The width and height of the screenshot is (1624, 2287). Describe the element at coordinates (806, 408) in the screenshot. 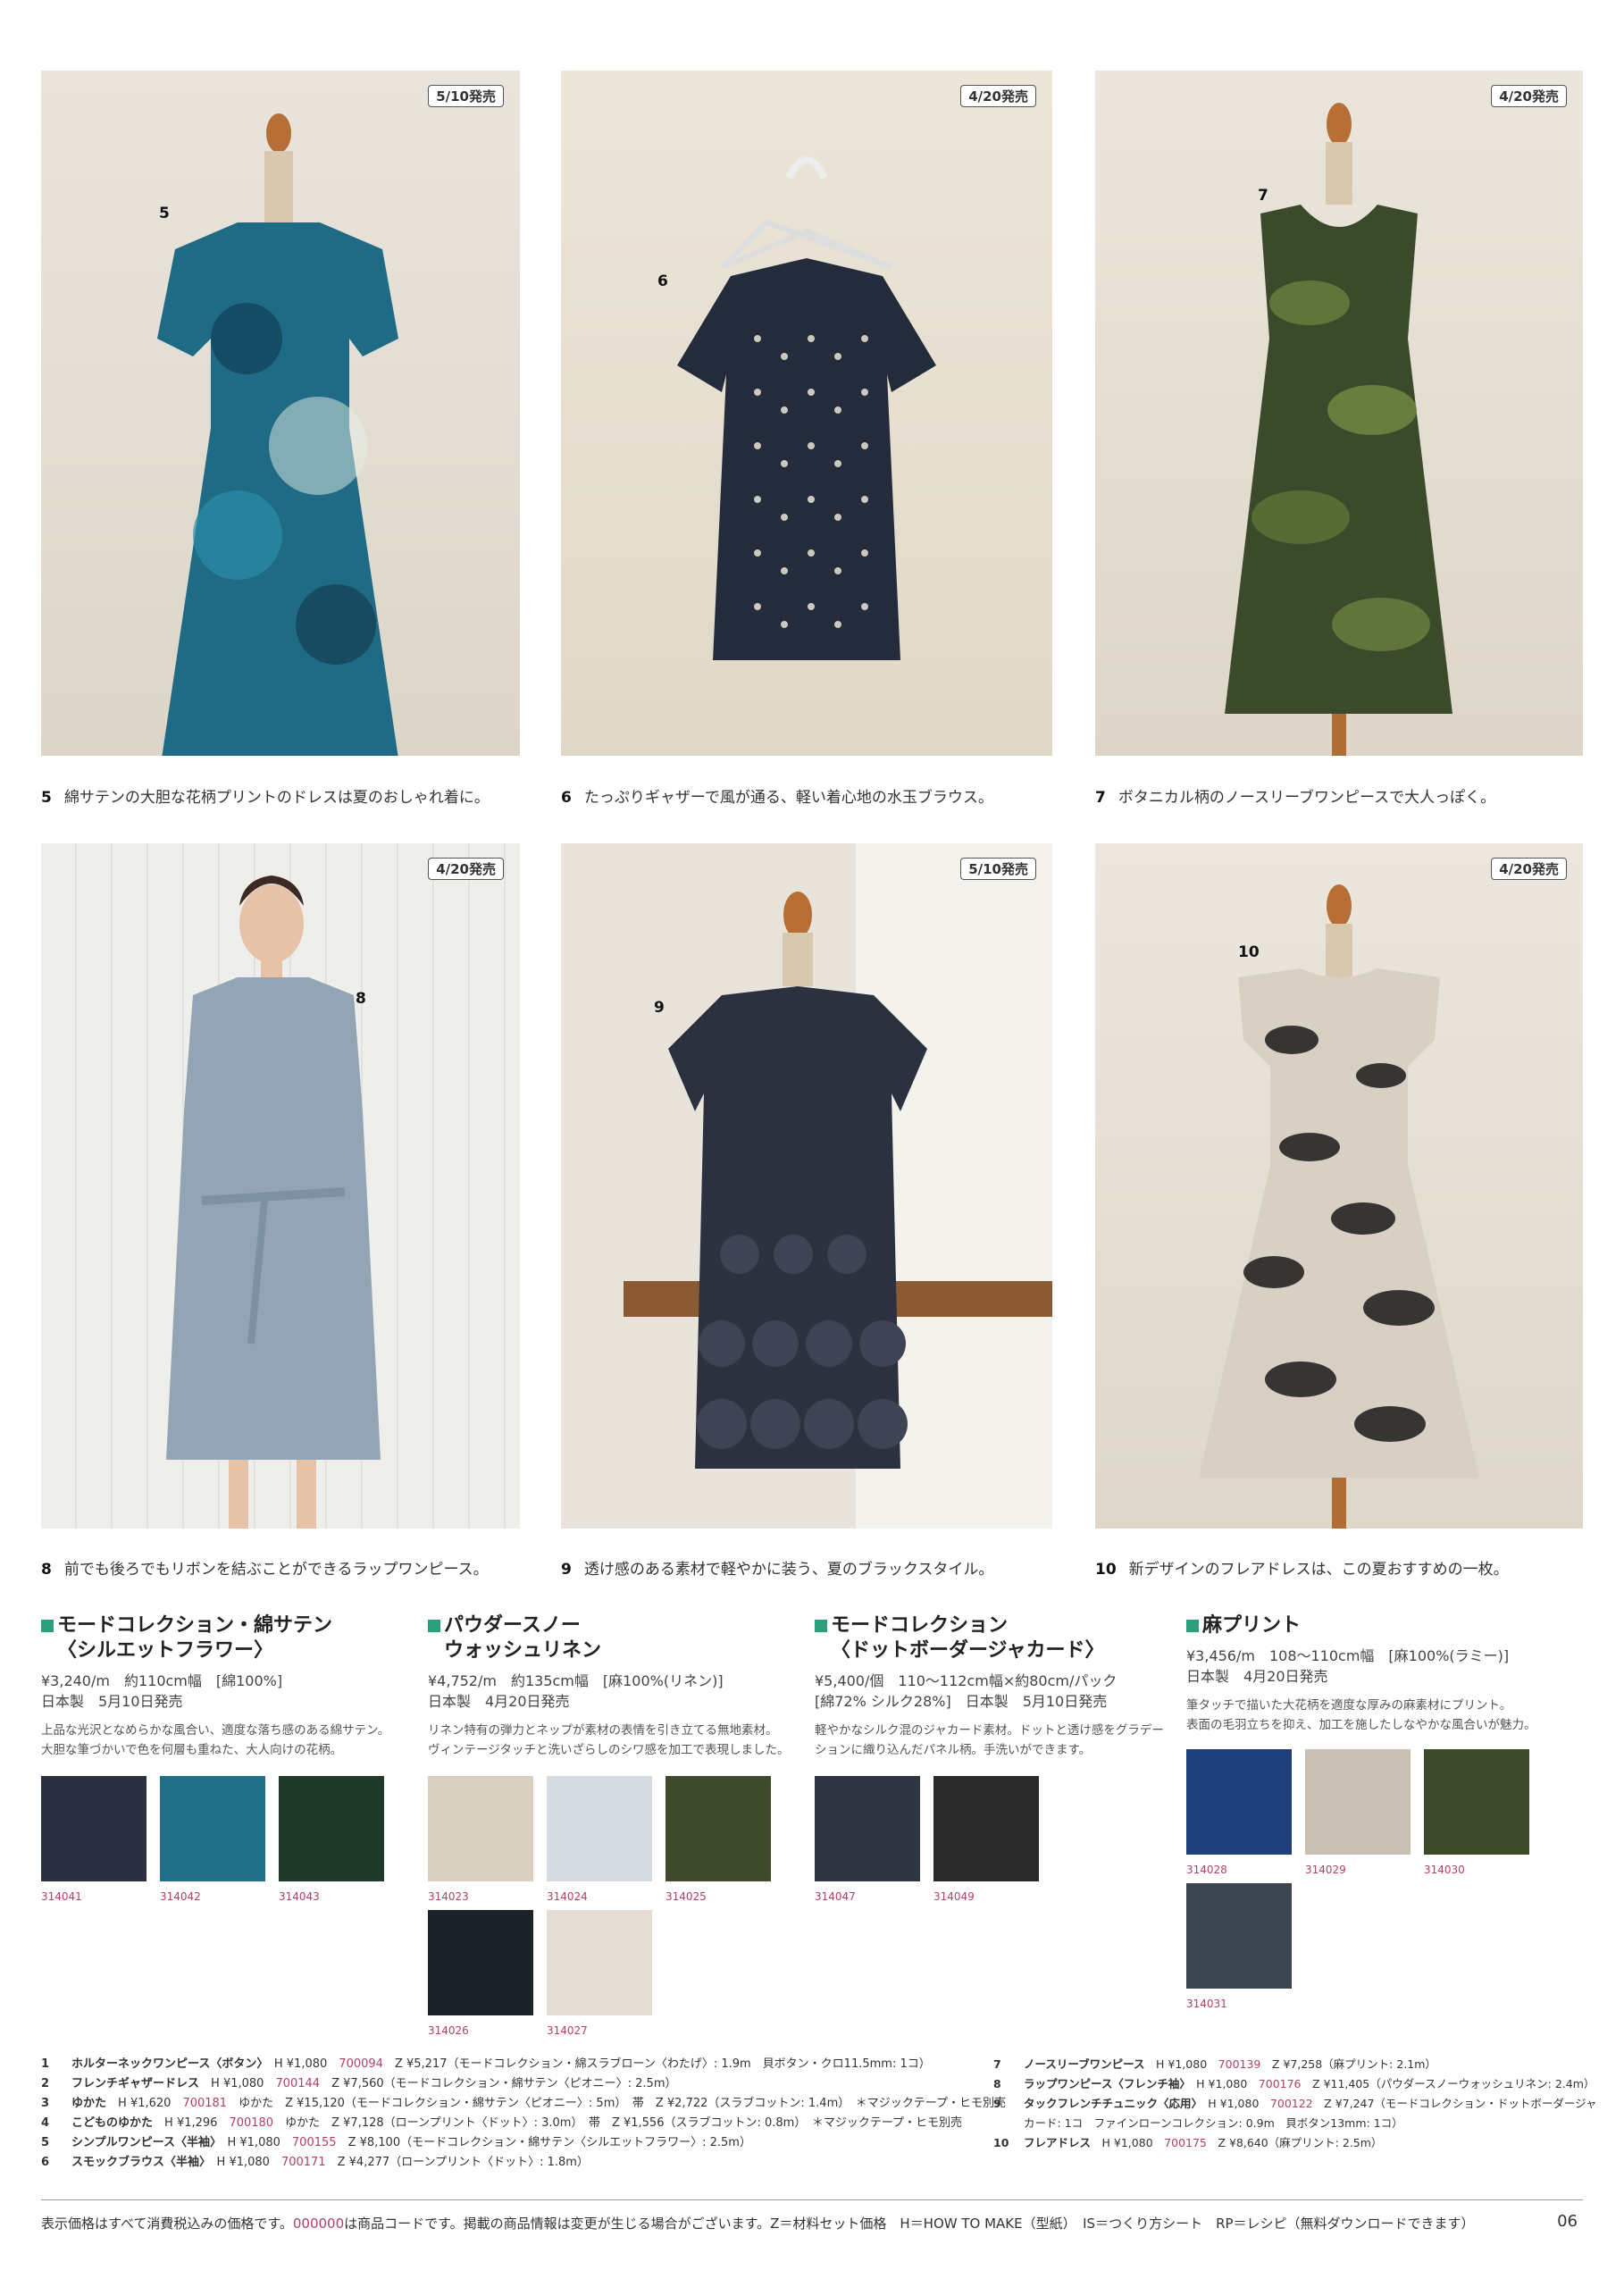

I see `blouse-illustration` at that location.